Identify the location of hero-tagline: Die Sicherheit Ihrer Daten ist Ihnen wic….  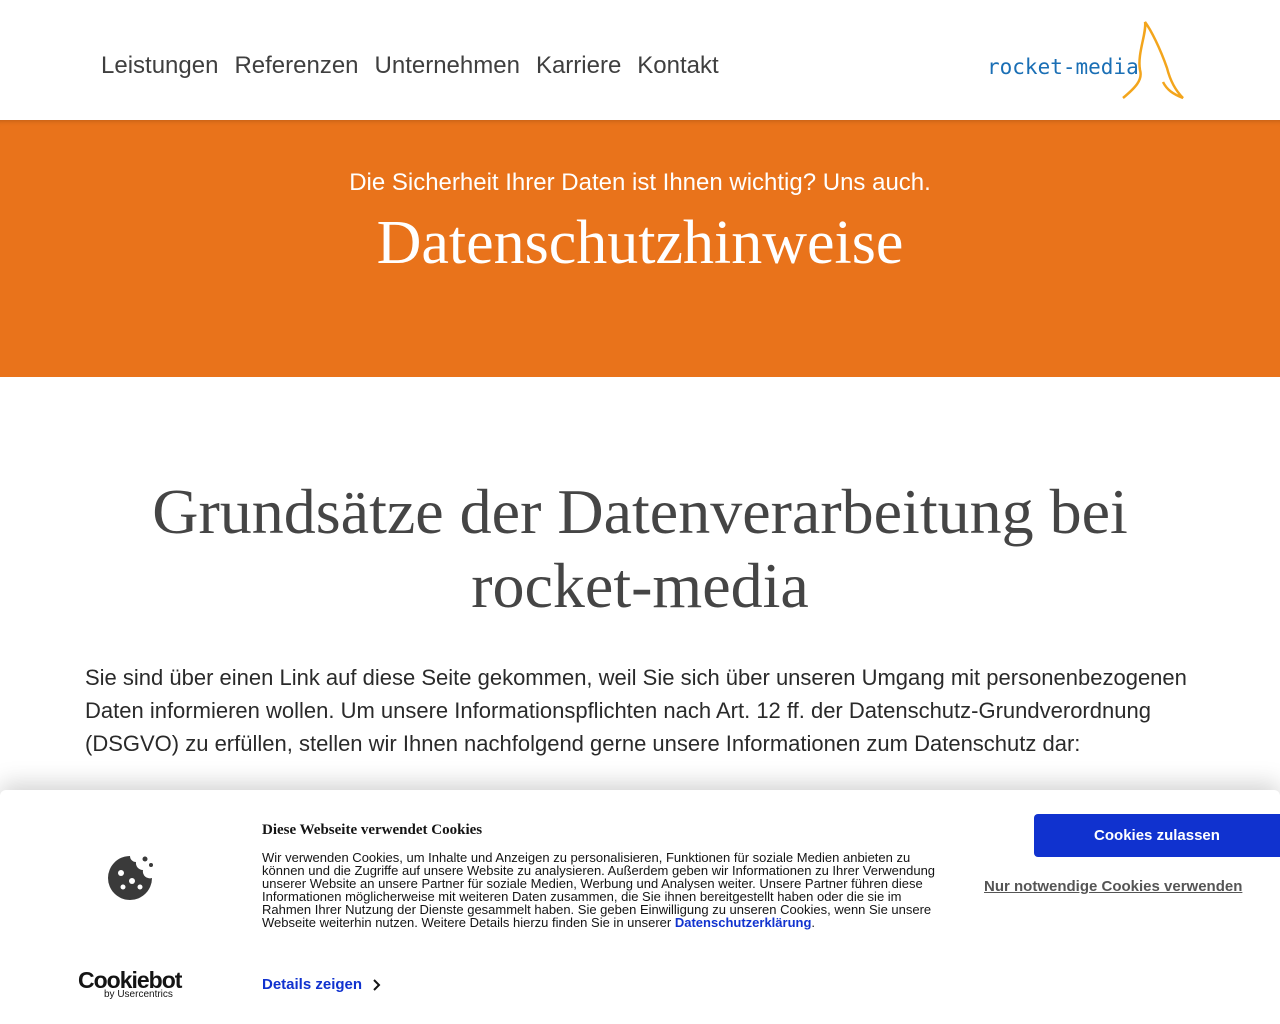
(640, 182).